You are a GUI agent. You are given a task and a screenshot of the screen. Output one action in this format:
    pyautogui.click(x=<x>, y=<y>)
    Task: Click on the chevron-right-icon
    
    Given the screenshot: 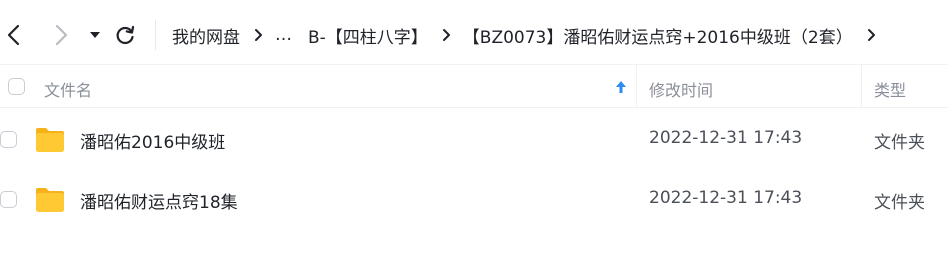 What is the action you would take?
    pyautogui.click(x=61, y=35)
    